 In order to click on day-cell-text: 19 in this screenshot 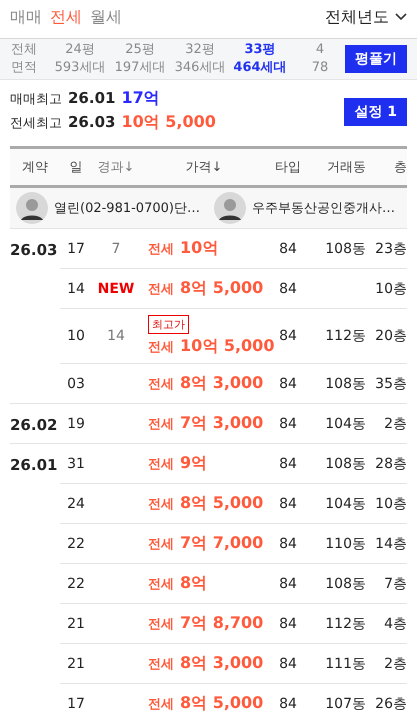, I will do `click(76, 424)`.